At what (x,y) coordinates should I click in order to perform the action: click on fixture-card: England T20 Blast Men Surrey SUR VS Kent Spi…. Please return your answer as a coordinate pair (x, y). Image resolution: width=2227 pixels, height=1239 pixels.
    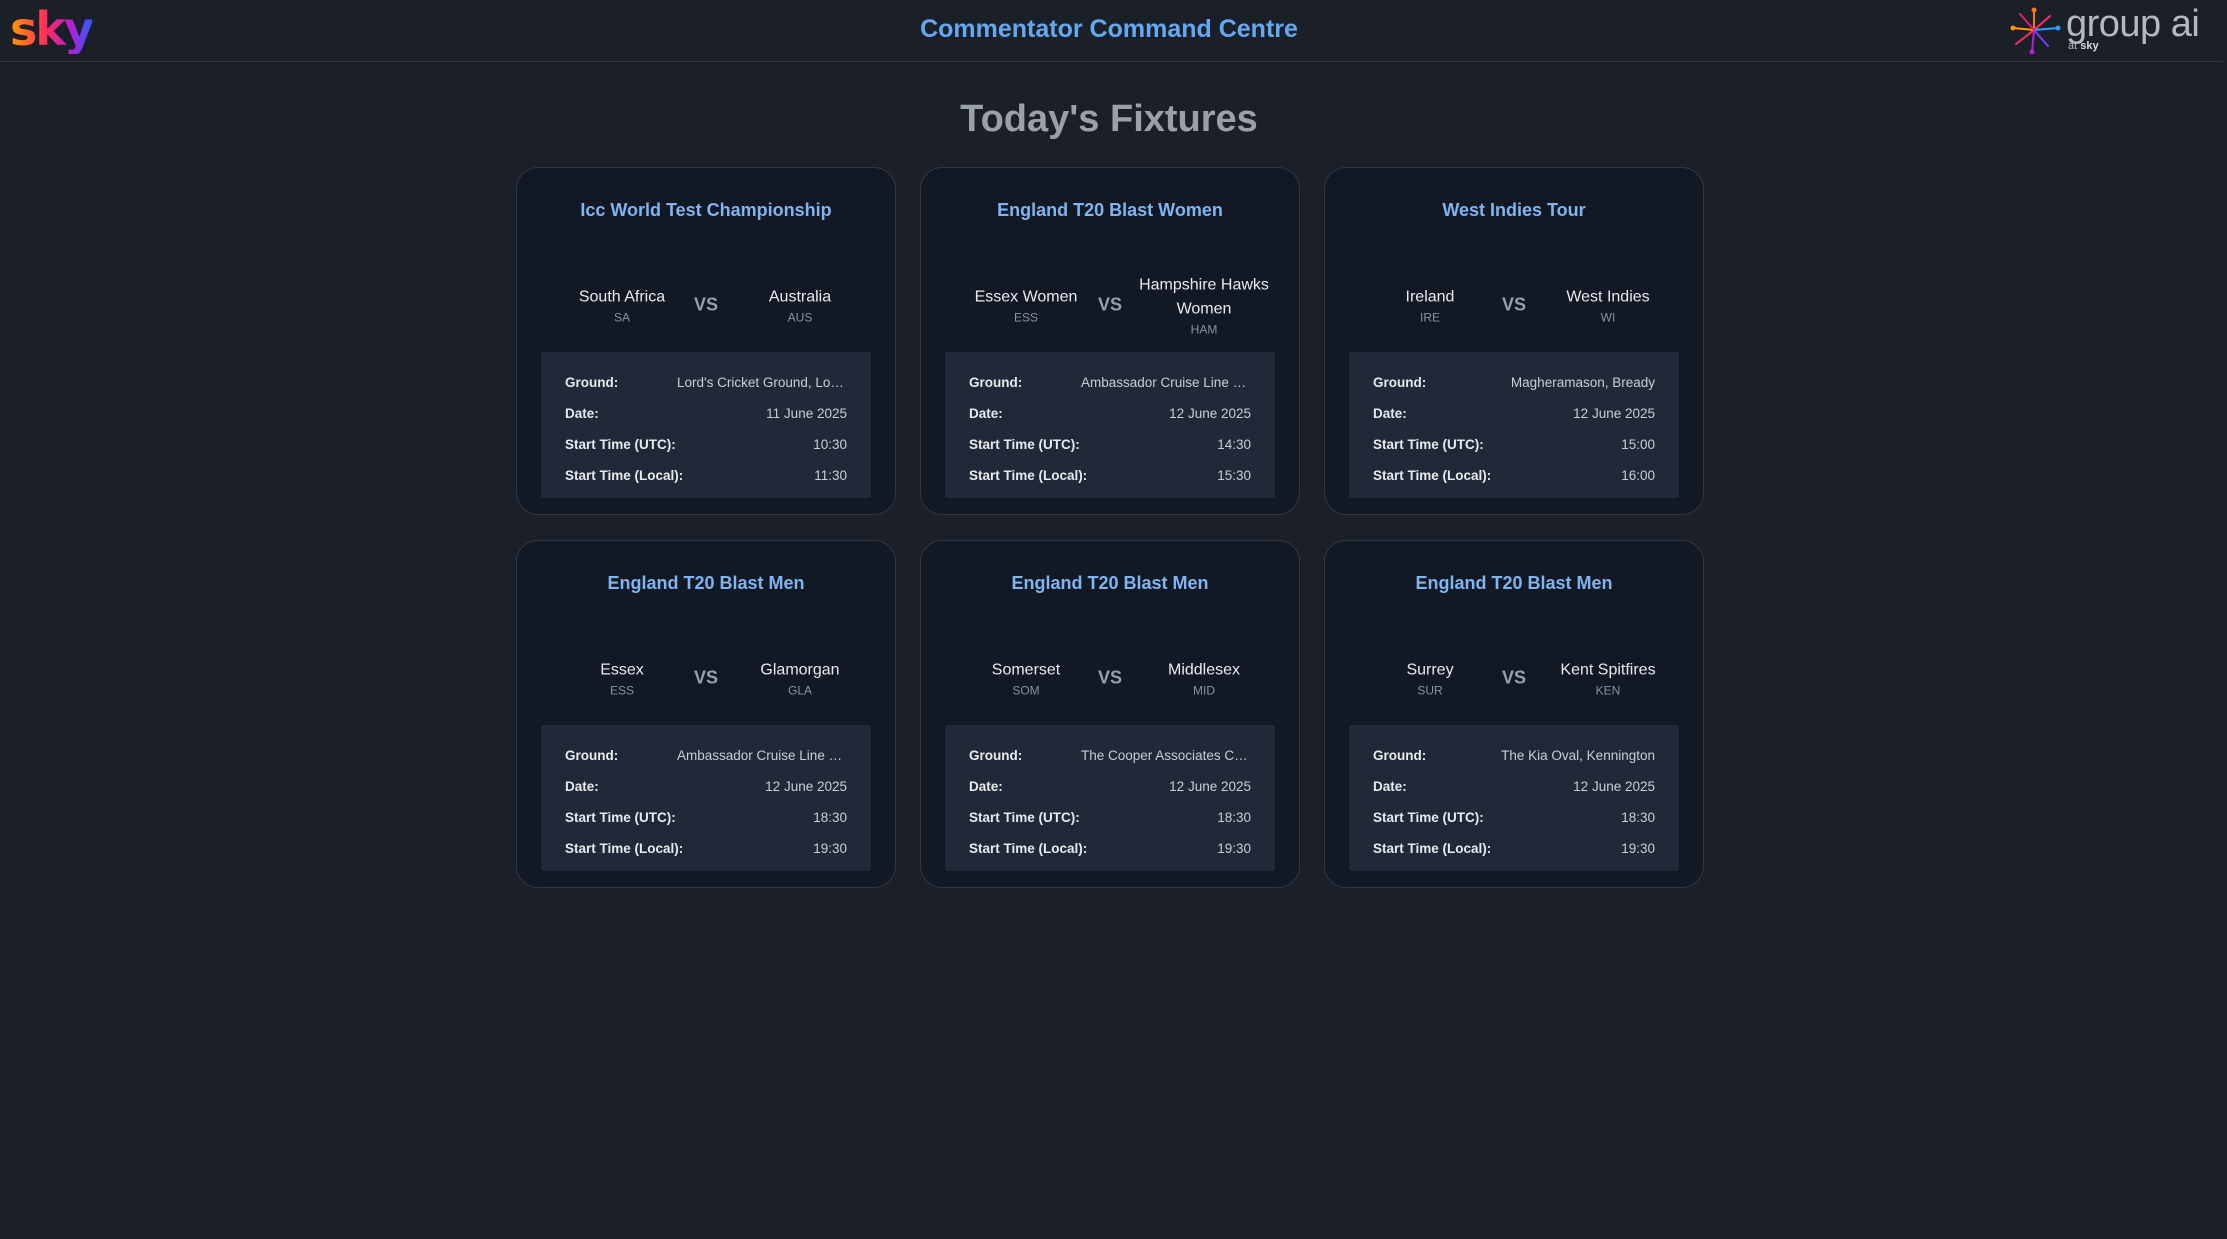
    Looking at the image, I should click on (1514, 714).